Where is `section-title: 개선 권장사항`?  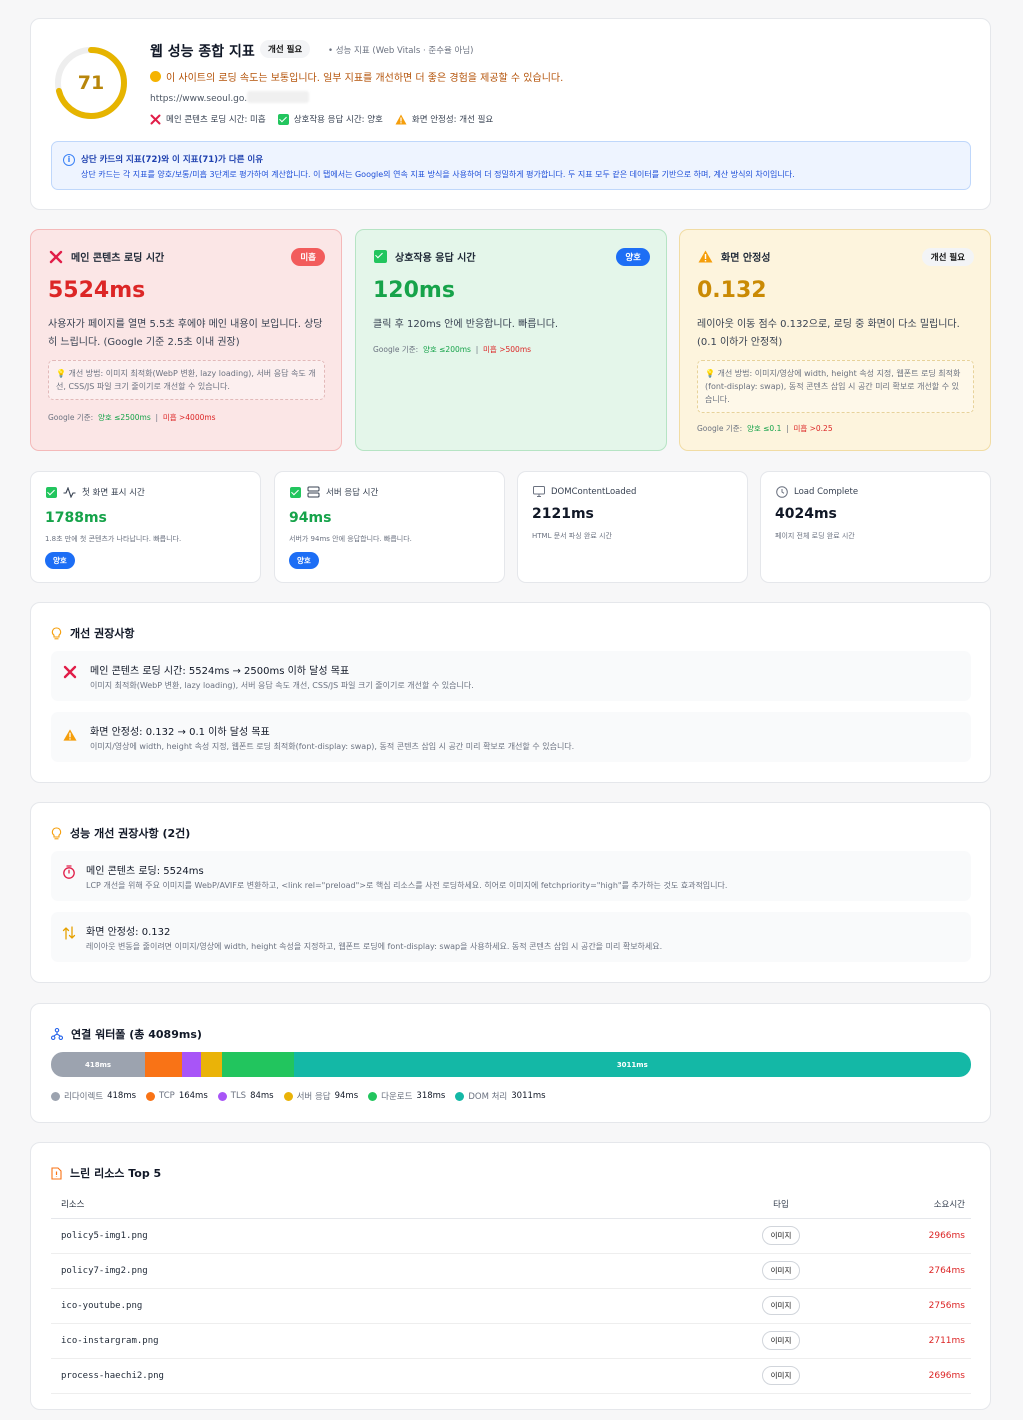
section-title: 개선 권장사항 is located at coordinates (93, 633).